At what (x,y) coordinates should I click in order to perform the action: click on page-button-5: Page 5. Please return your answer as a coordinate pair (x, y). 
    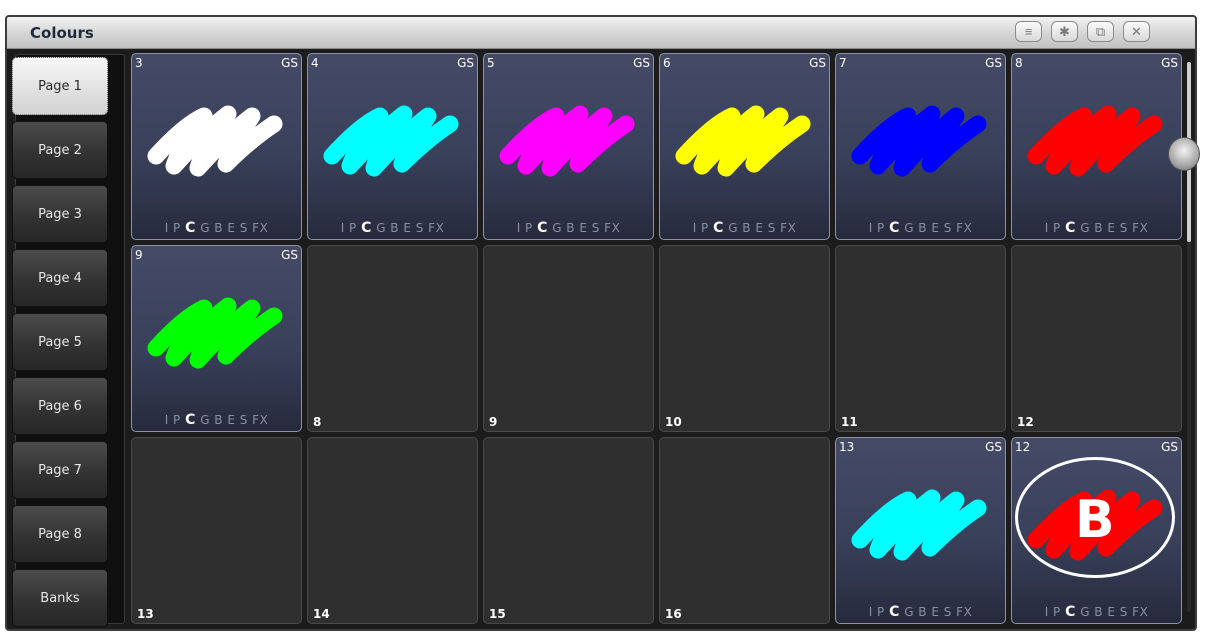
    Looking at the image, I should click on (60, 342).